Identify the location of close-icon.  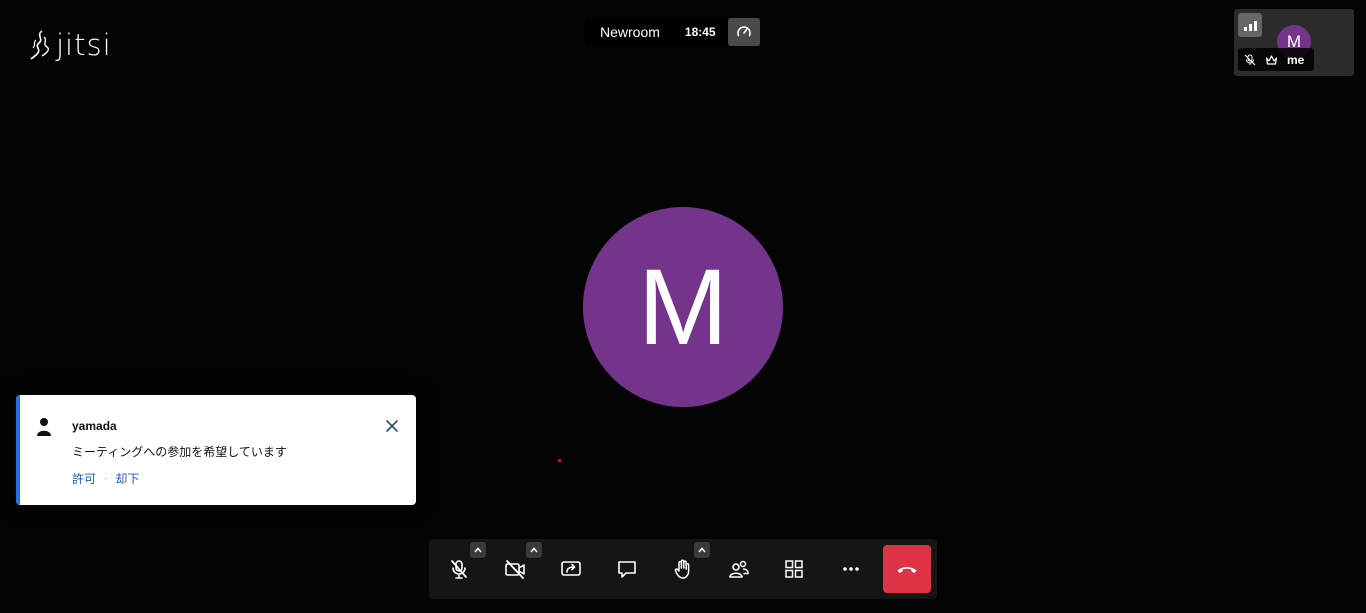
(392, 426).